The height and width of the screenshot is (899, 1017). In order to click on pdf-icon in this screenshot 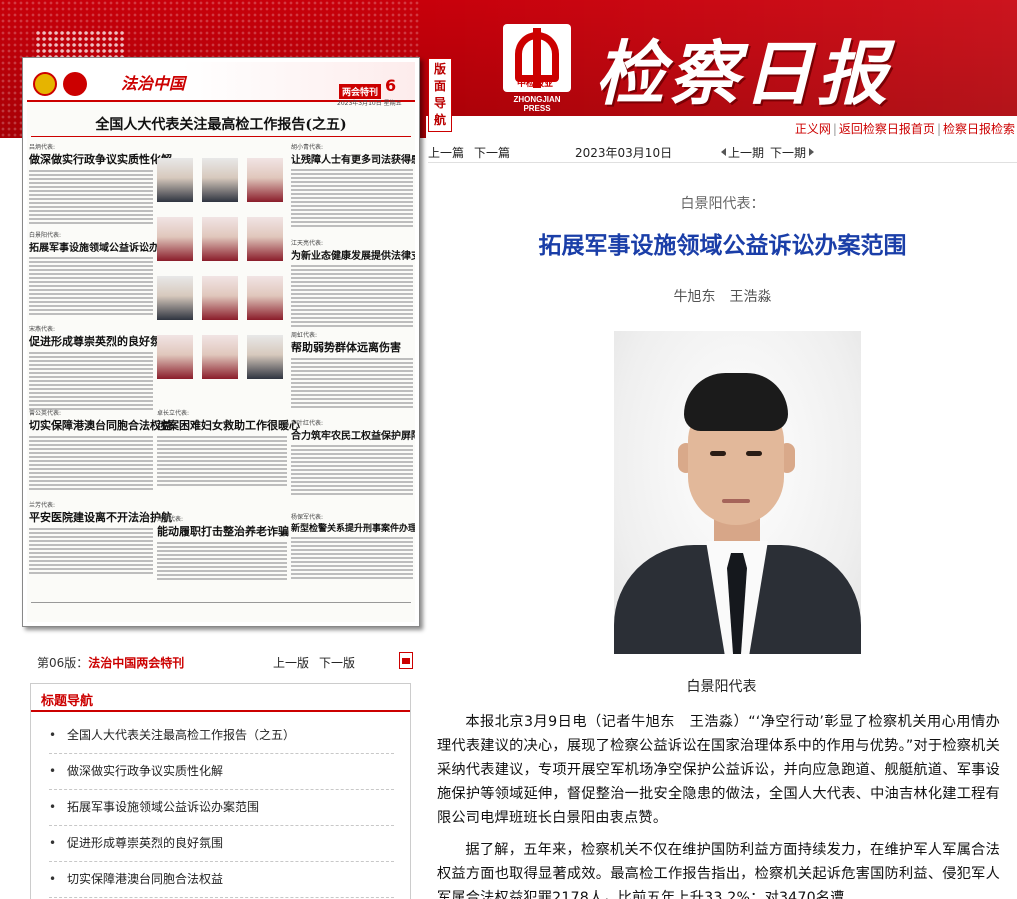, I will do `click(406, 660)`.